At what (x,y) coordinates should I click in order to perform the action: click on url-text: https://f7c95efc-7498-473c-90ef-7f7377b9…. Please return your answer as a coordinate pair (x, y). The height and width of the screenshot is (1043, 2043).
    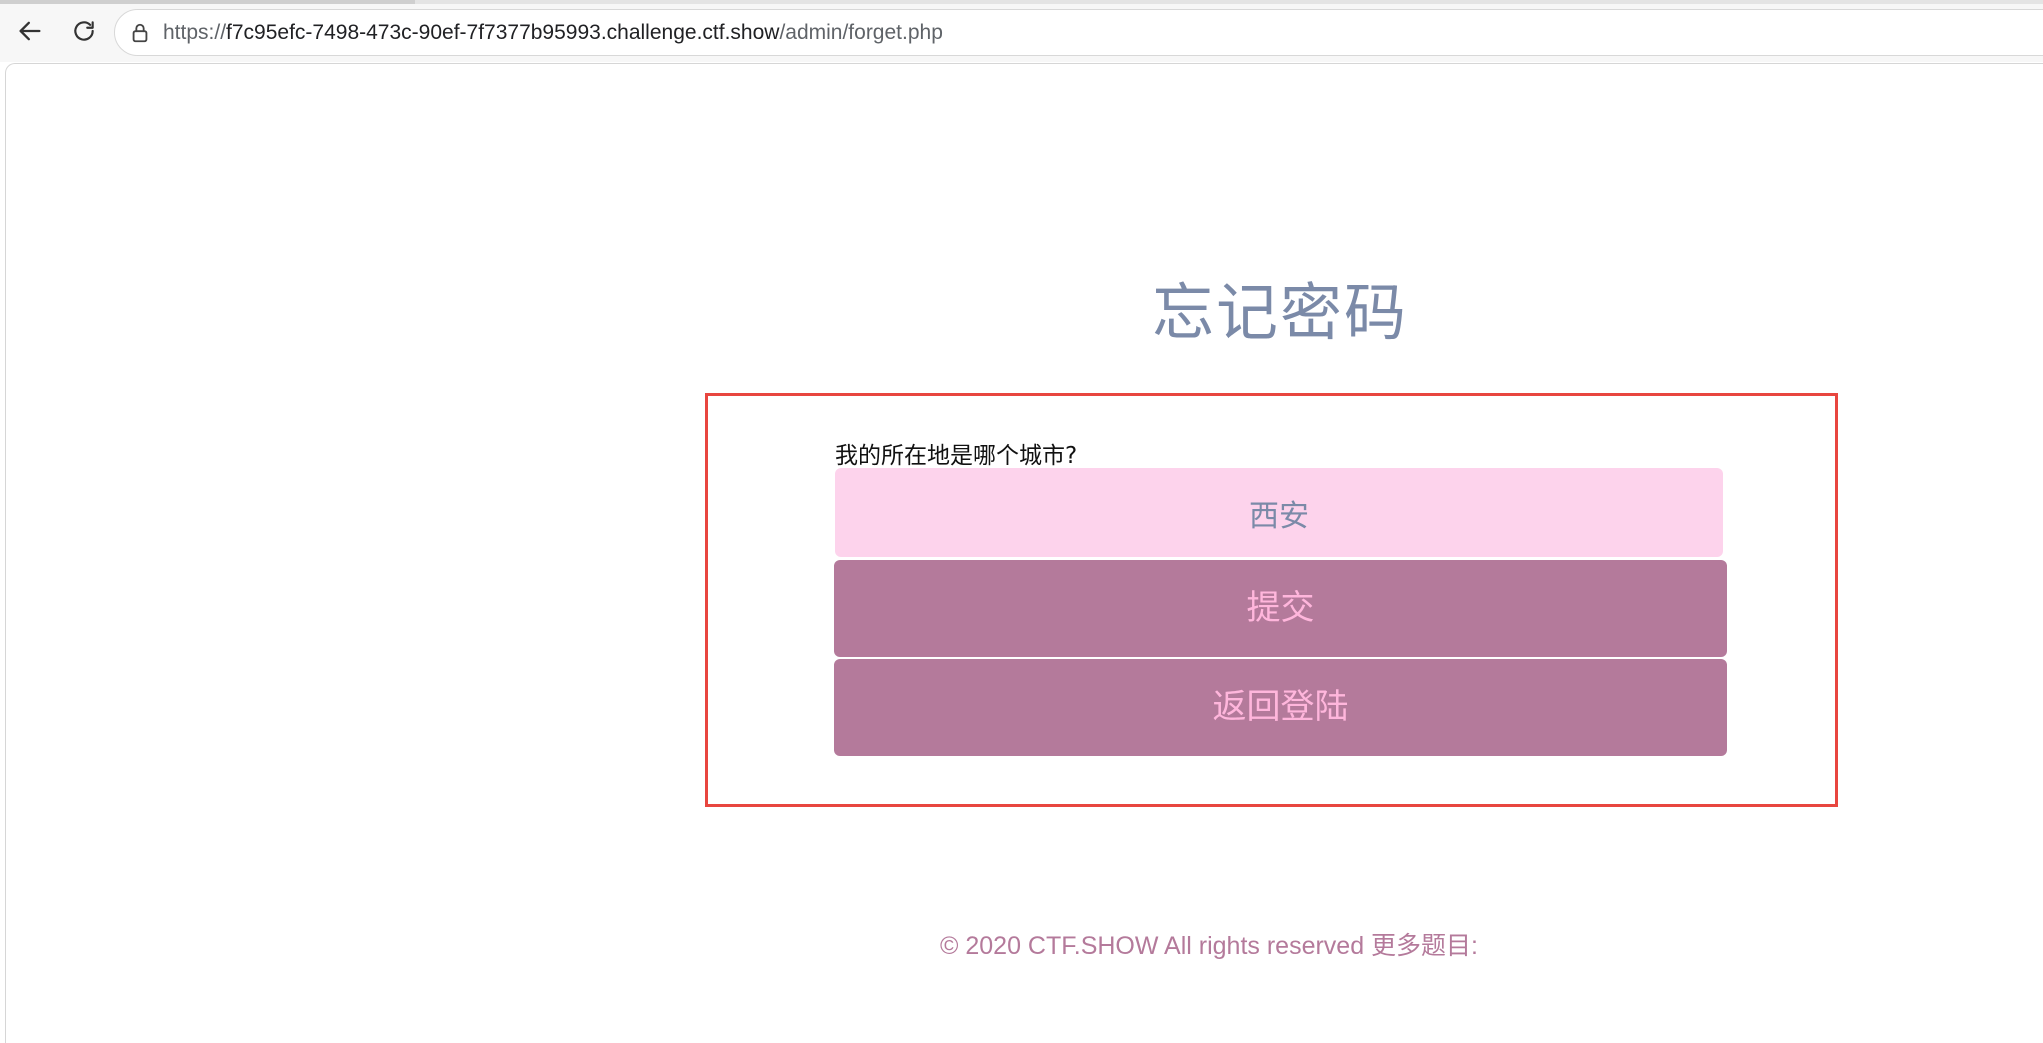
    Looking at the image, I should click on (553, 33).